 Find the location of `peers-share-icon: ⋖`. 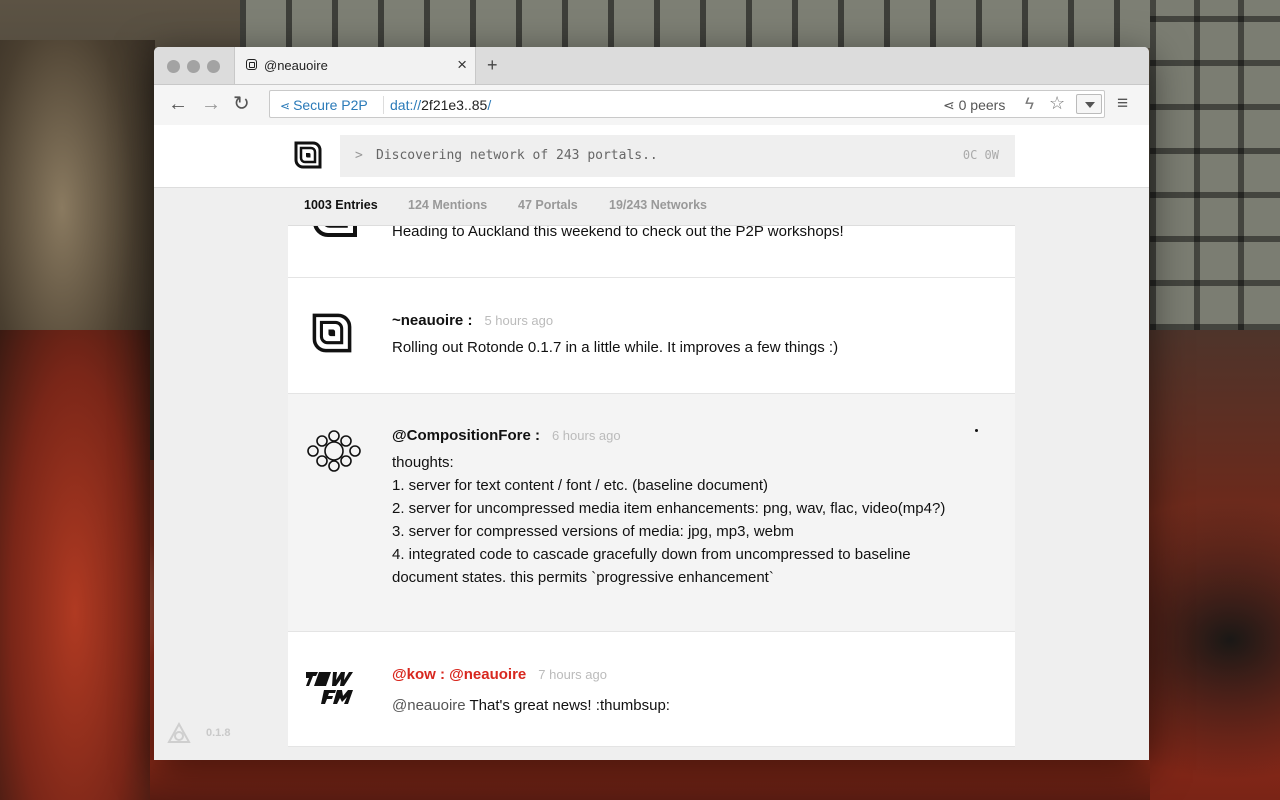

peers-share-icon: ⋖ is located at coordinates (949, 105).